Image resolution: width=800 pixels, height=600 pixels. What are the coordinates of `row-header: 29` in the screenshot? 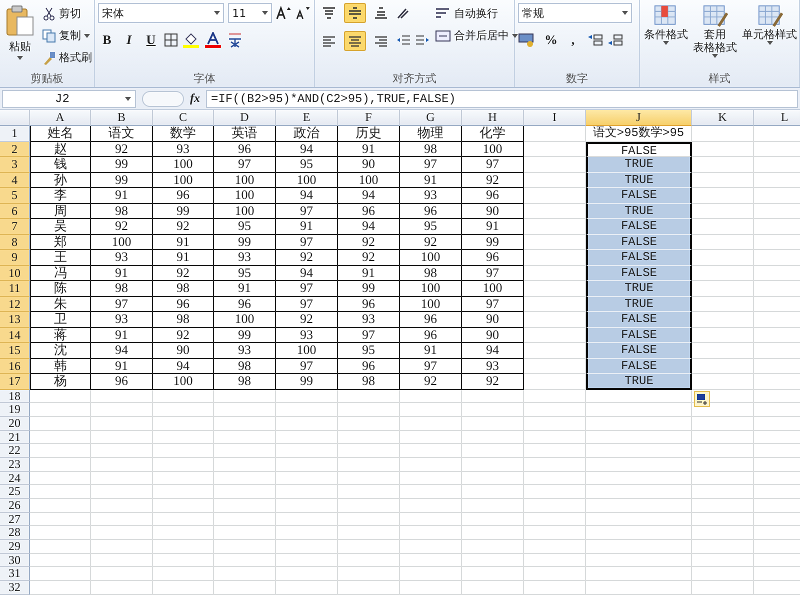 It's located at (15, 547).